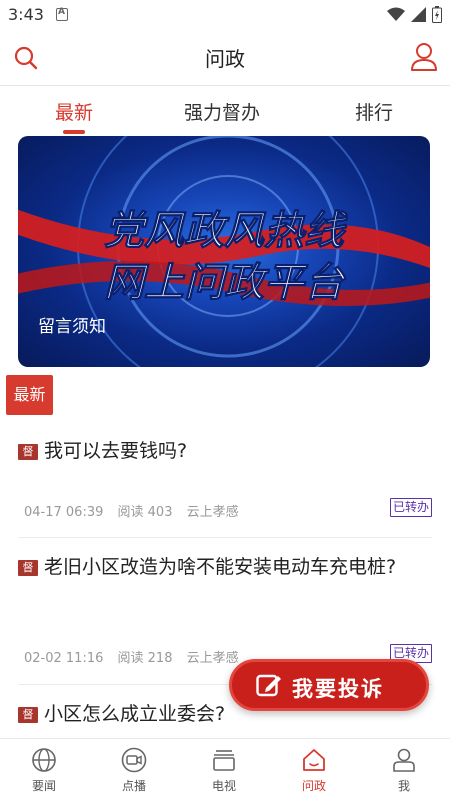  What do you see at coordinates (74, 132) in the screenshot?
I see `tab-indicator` at bounding box center [74, 132].